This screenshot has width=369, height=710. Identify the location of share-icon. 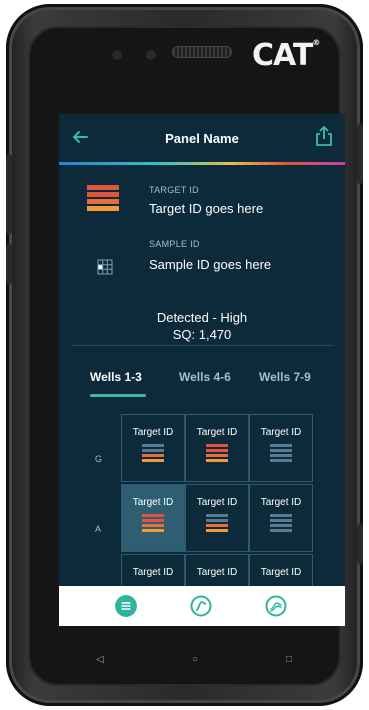
(324, 136).